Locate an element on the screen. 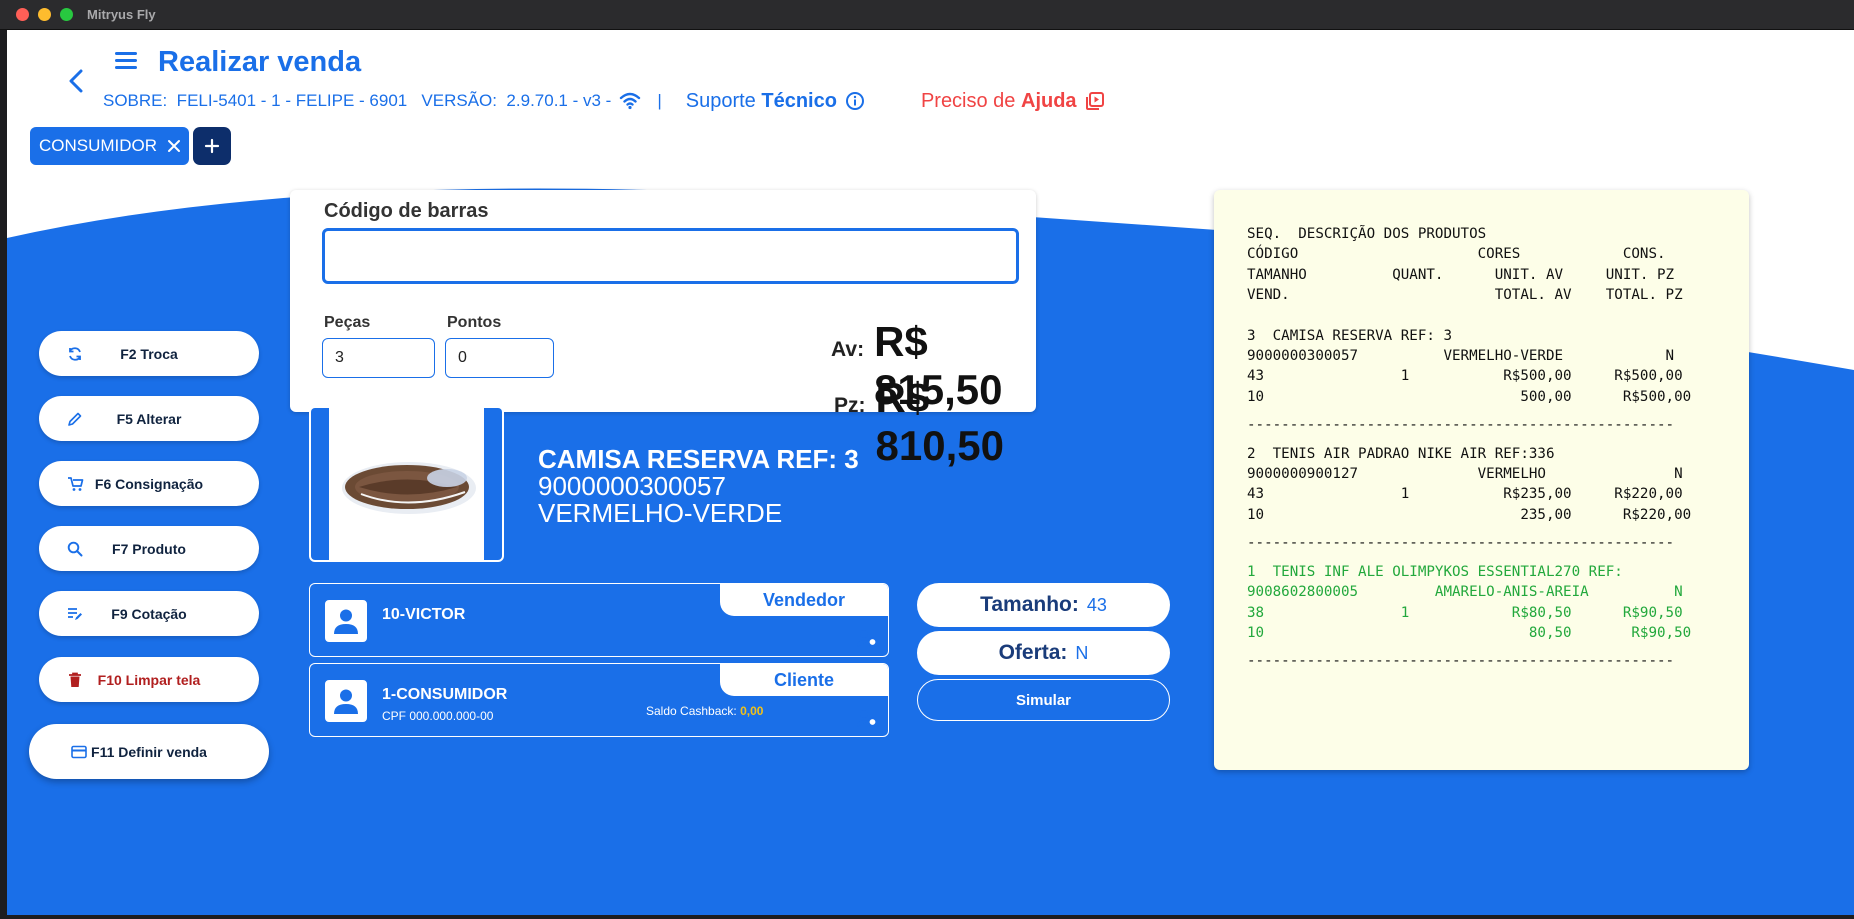 The image size is (1854, 919). points-label: Pontos is located at coordinates (474, 322).